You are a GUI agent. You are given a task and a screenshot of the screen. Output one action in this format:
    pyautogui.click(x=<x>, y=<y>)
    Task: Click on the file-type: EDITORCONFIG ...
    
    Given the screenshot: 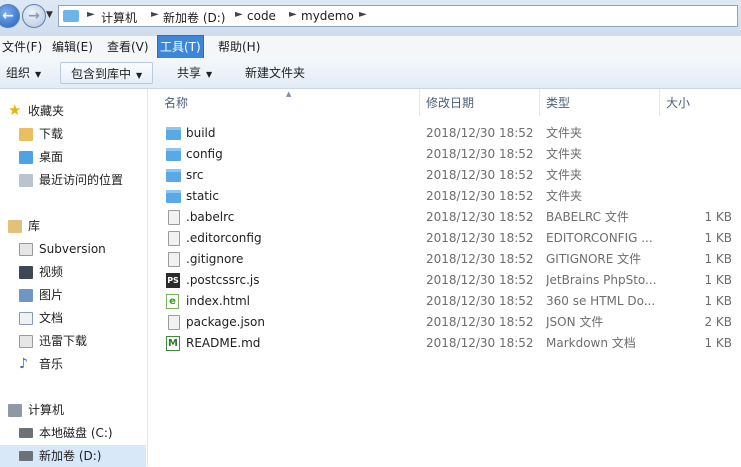 What is the action you would take?
    pyautogui.click(x=599, y=238)
    